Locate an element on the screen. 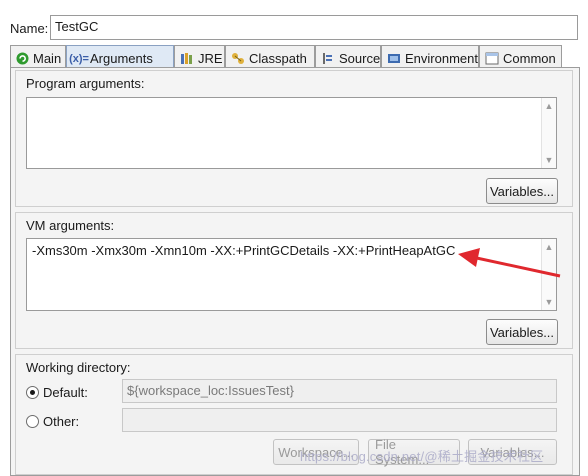  annotation-arrow-icon is located at coordinates (509, 263).